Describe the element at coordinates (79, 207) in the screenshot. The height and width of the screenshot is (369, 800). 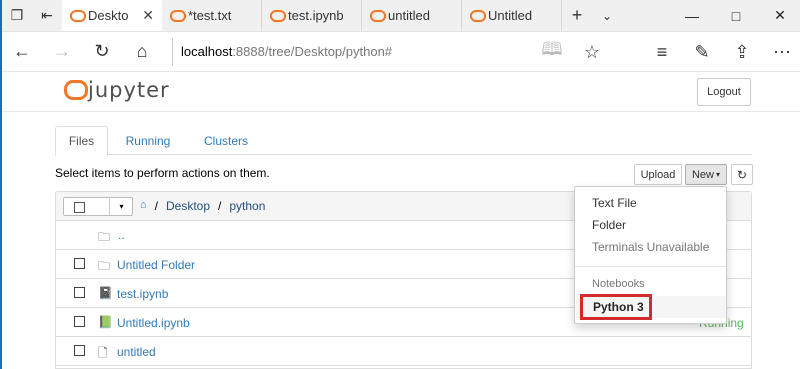
I see `select-all-checkbox` at that location.